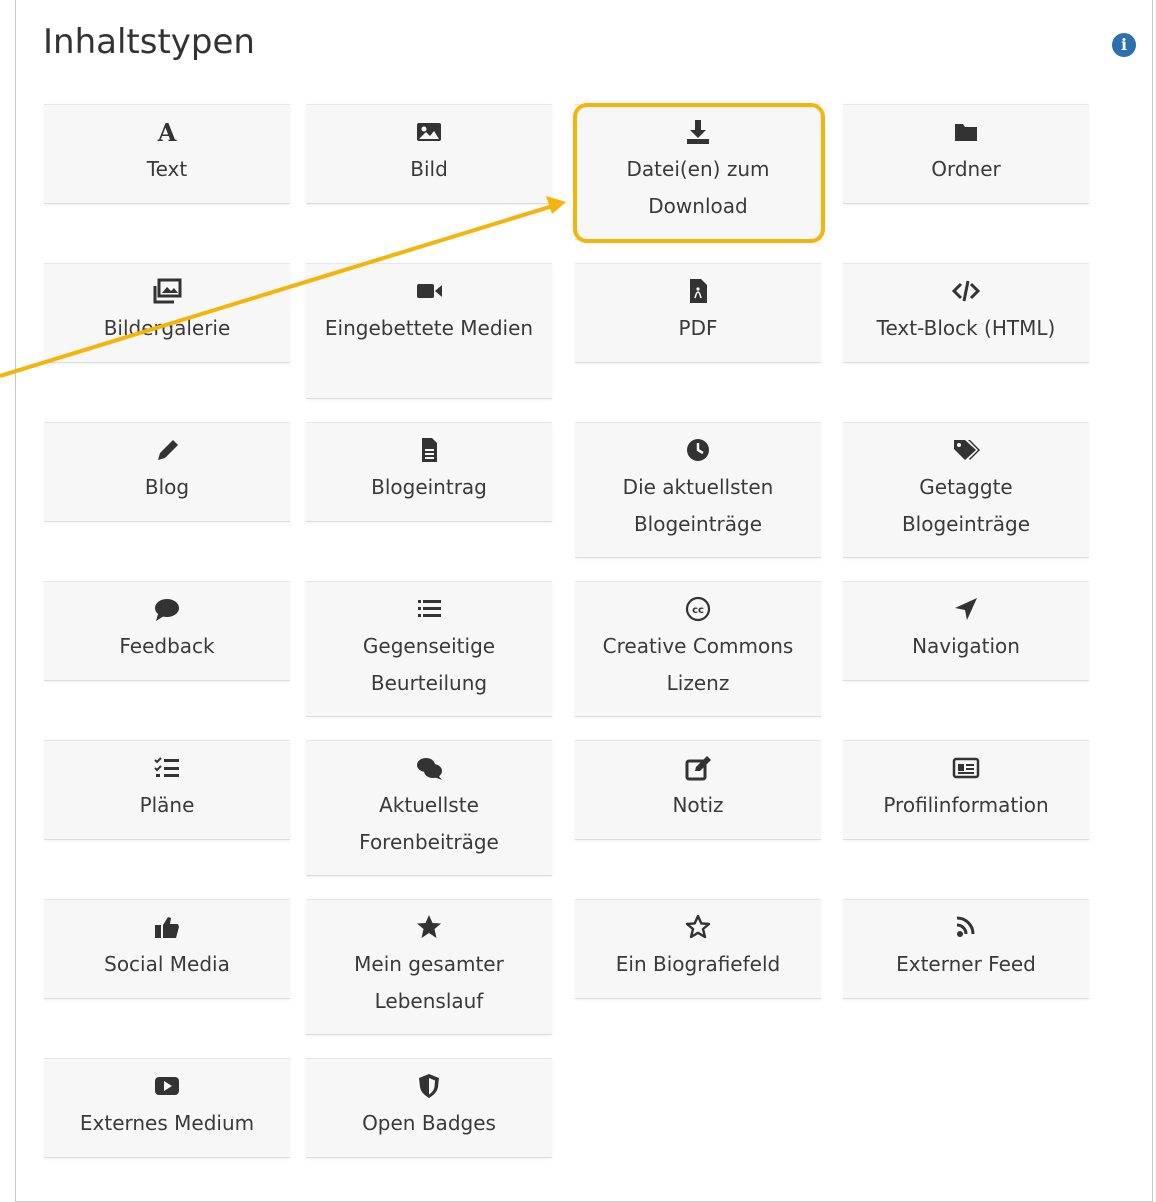  Describe the element at coordinates (966, 291) in the screenshot. I see `code-icon` at that location.